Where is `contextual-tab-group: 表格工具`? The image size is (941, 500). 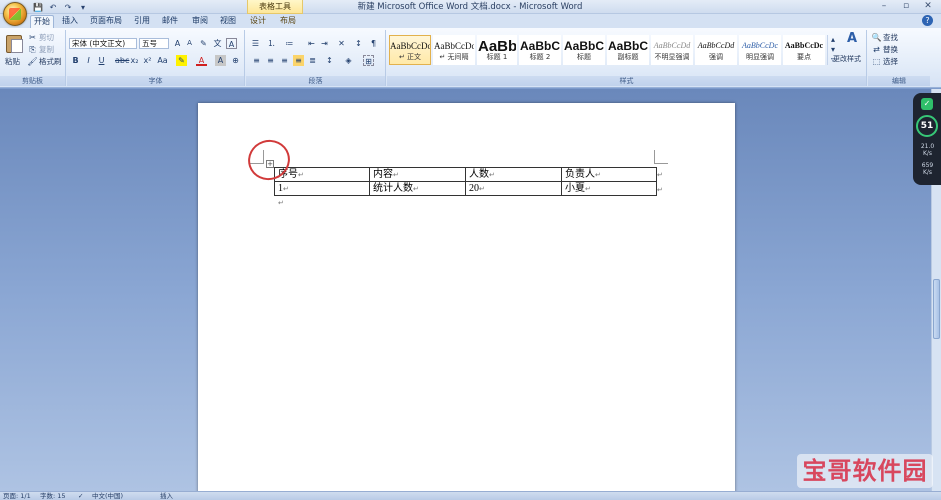
contextual-tab-group: 表格工具 is located at coordinates (275, 7).